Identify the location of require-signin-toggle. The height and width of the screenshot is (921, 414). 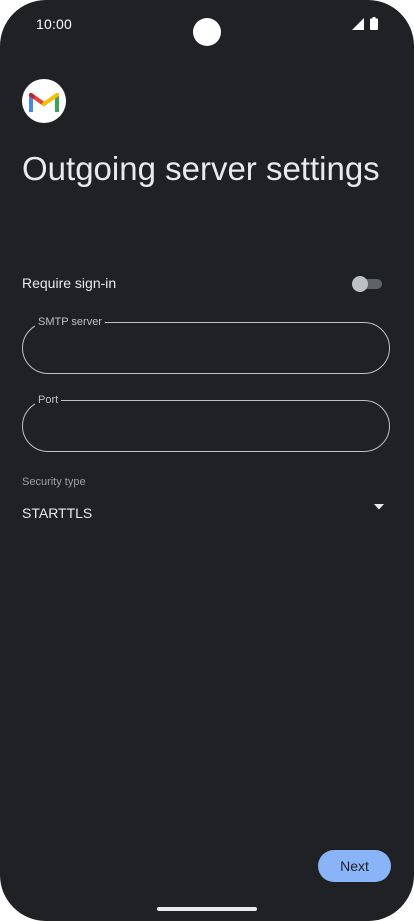
(367, 284).